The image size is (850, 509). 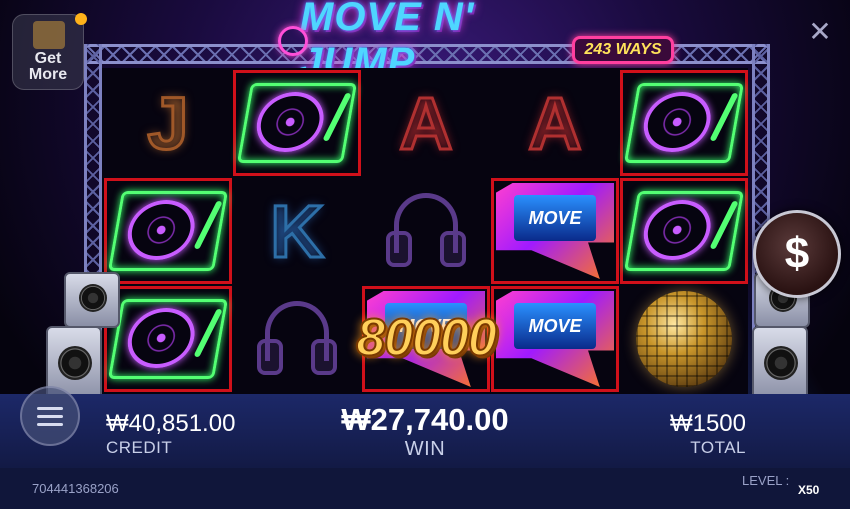 I want to click on win-display: ₩27,740.00 WIN, so click(x=425, y=431).